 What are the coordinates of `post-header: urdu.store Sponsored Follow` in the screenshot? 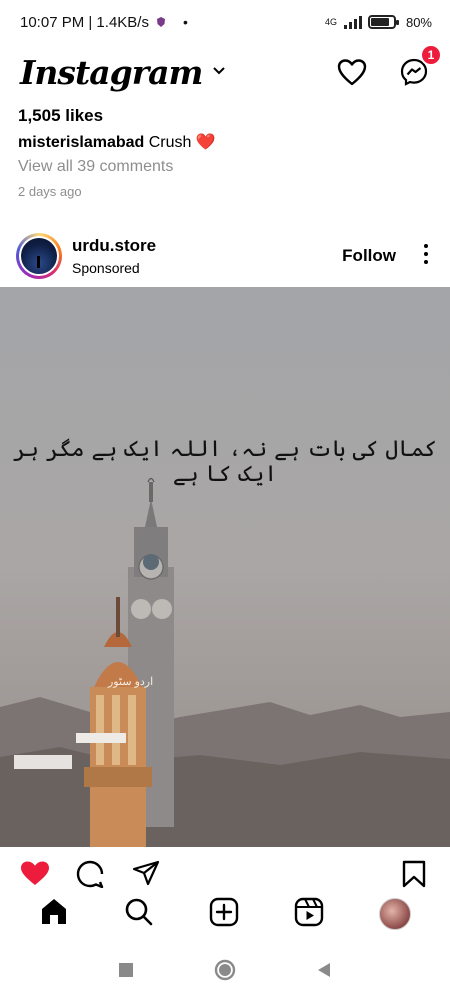 It's located at (225, 256).